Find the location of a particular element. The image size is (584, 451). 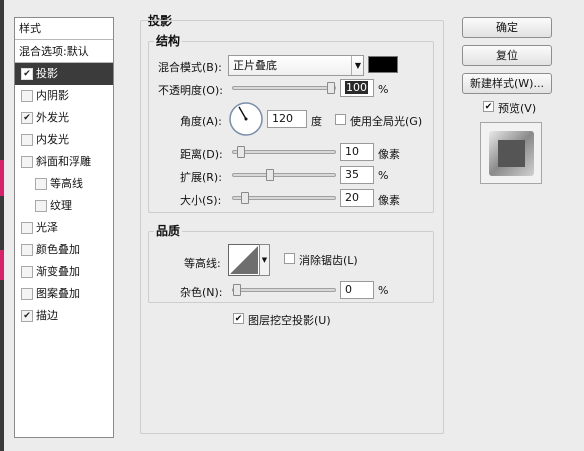

style-preview is located at coordinates (511, 153).